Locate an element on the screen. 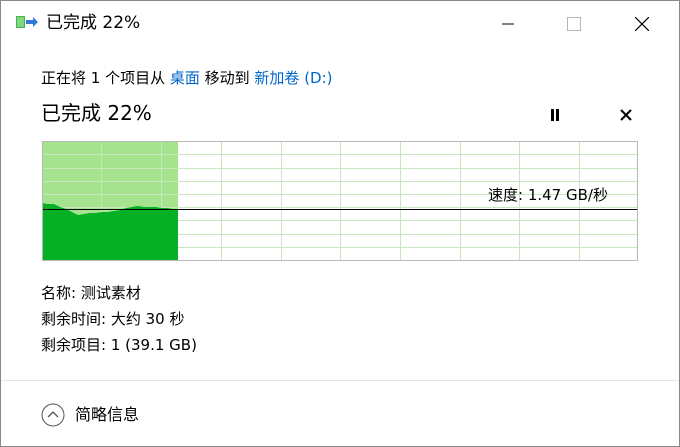 The height and width of the screenshot is (447, 680). destination-link: 新加卷 (D:) is located at coordinates (293, 78).